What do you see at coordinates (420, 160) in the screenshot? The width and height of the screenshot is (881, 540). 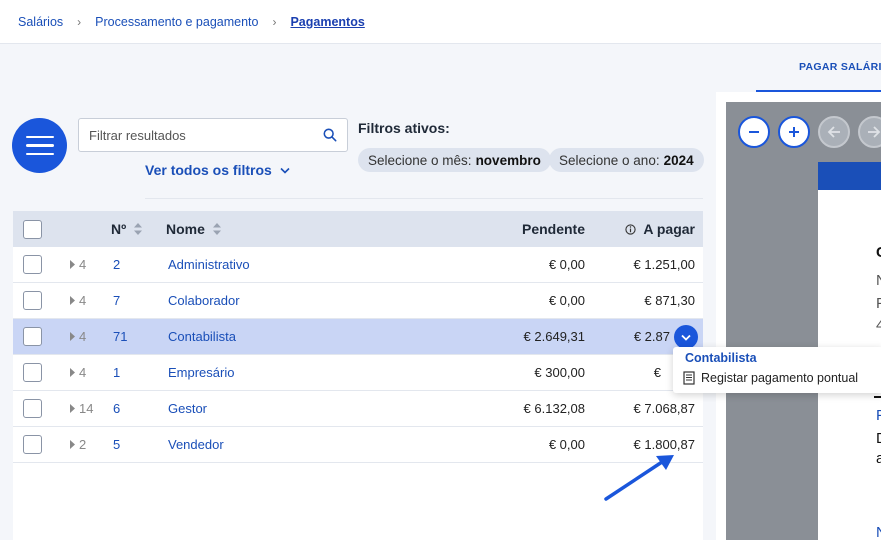 I see `chip-label: Selecione o mês:` at bounding box center [420, 160].